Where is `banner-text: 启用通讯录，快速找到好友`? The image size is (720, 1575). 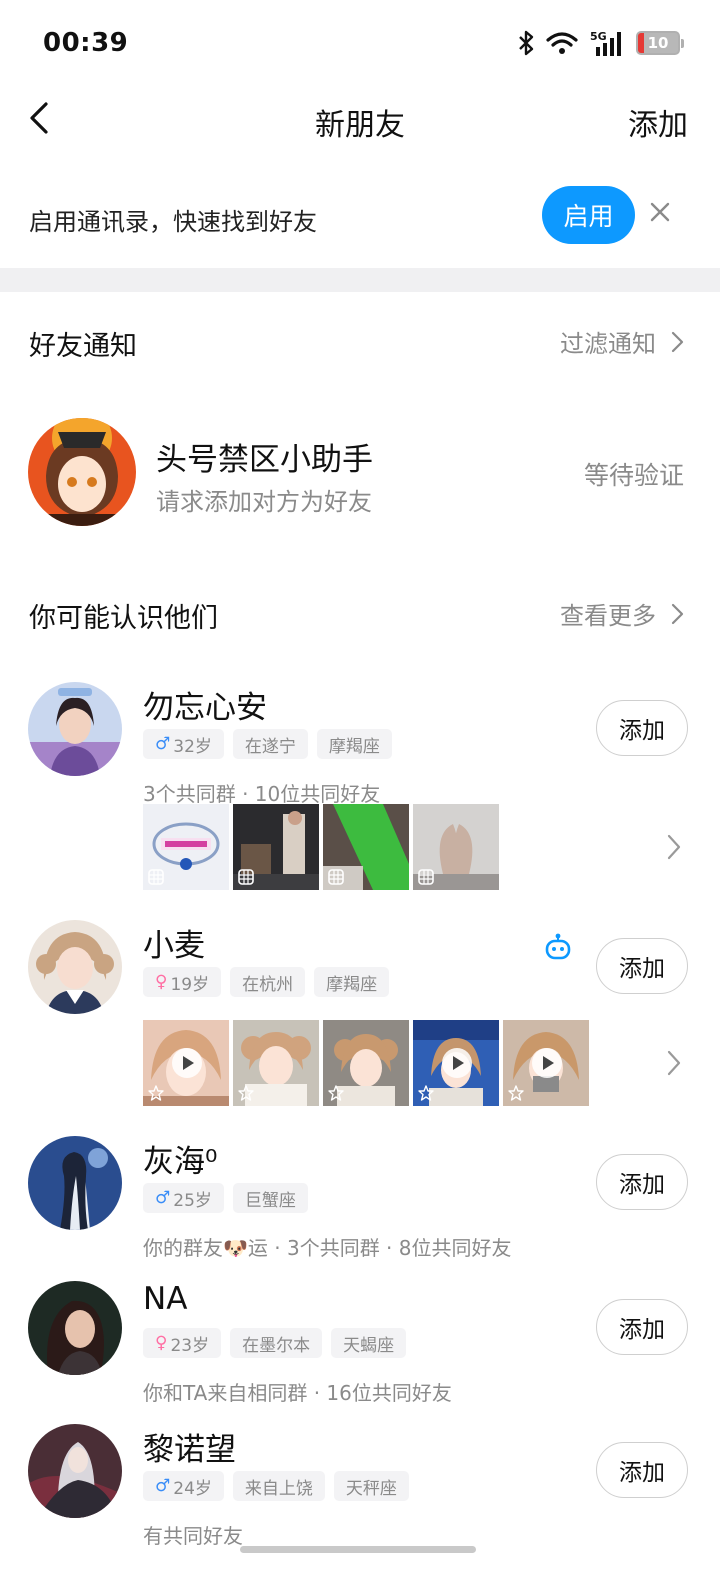 banner-text: 启用通讯录，快速找到好友 is located at coordinates (173, 222).